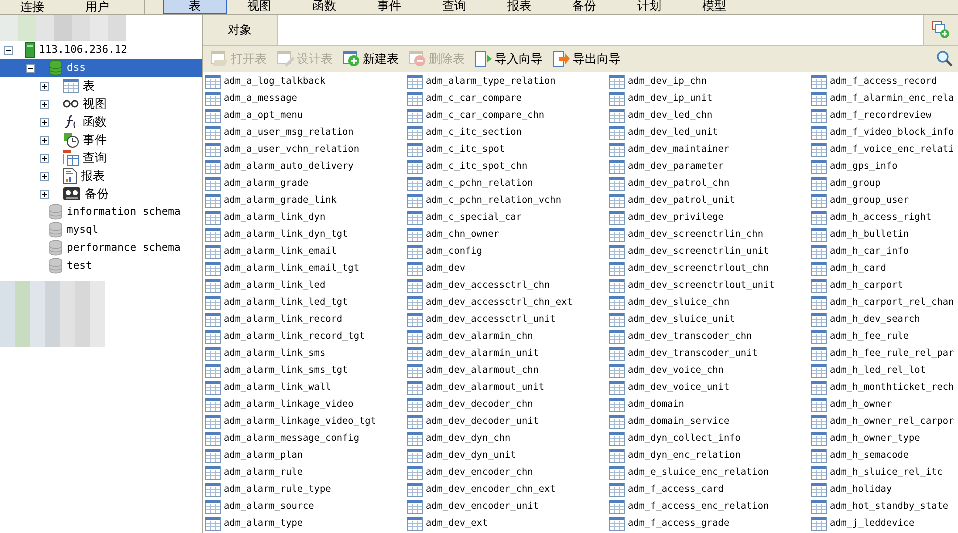  What do you see at coordinates (506, 251) in the screenshot?
I see `table-item: adm_config` at bounding box center [506, 251].